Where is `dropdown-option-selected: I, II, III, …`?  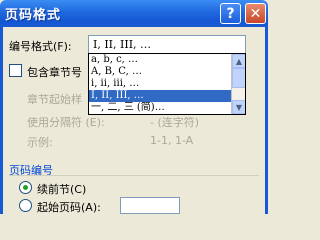
dropdown-option-selected: I, II, III, … is located at coordinates (160, 96).